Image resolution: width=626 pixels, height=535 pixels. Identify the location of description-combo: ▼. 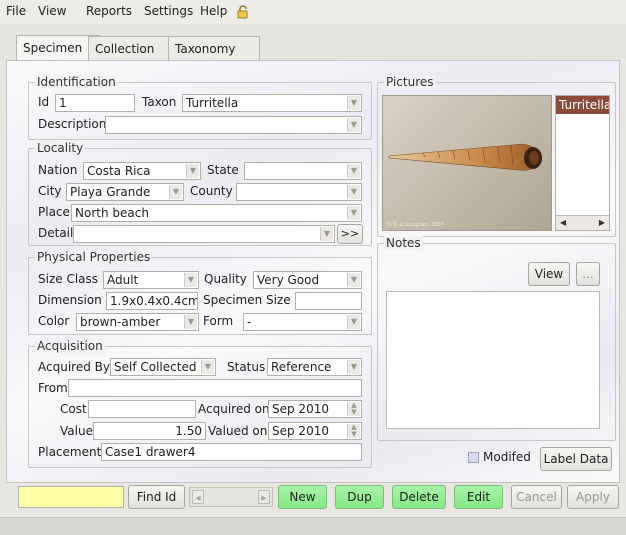
(233, 125).